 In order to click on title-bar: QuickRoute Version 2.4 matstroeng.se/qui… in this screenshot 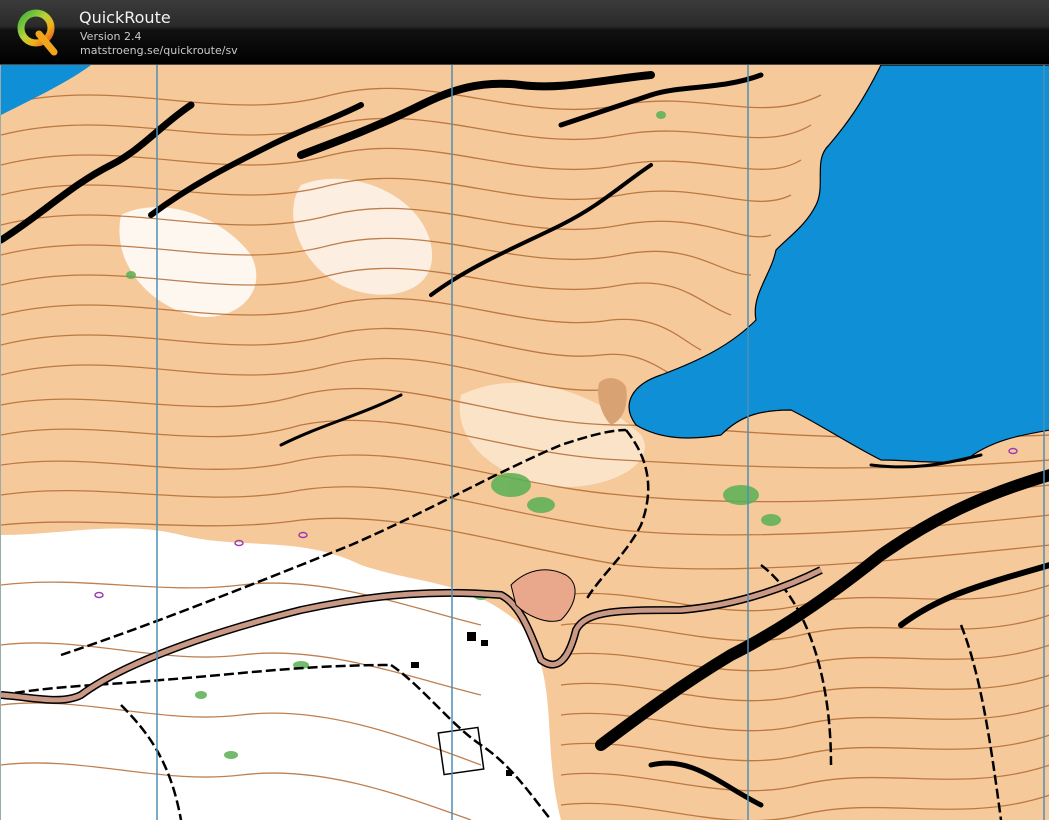, I will do `click(524, 32)`.